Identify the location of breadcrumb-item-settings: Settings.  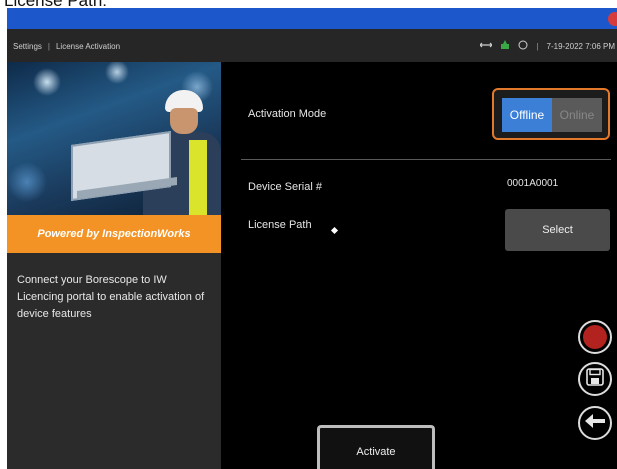
(27, 46).